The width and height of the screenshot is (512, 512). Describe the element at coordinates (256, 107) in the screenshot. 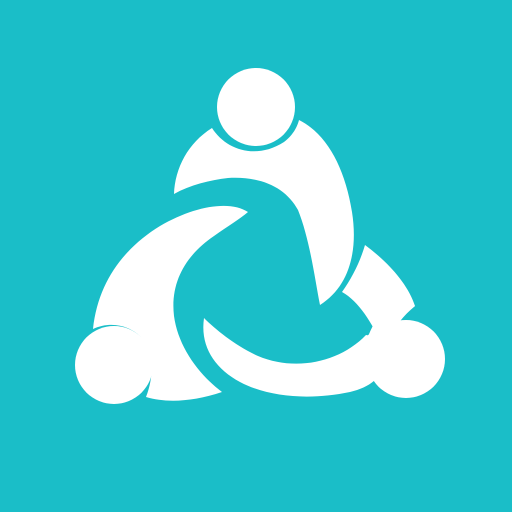

I see `person-head-top` at that location.